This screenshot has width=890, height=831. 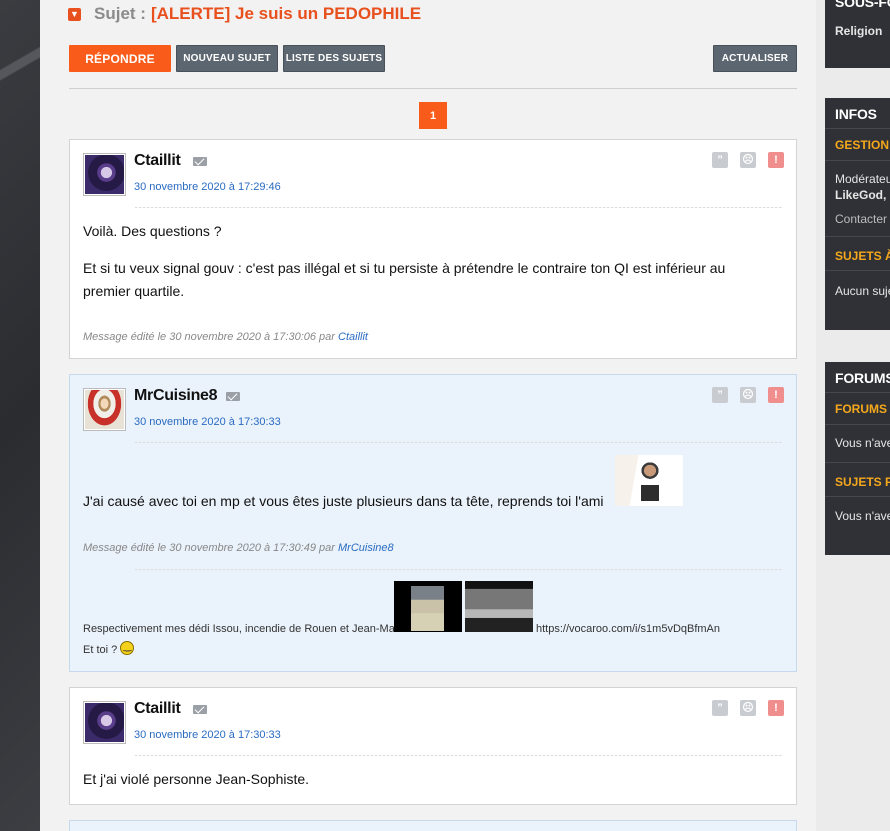 I want to click on post-date: 30 novembre 2020 à 17:29:46, so click(x=207, y=187).